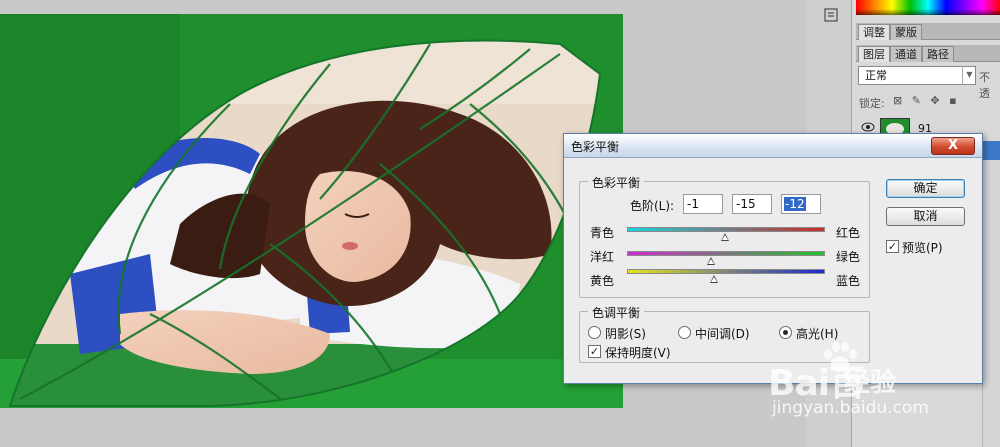  Describe the element at coordinates (602, 233) in the screenshot. I see `slider-label-cyan: 青色` at that location.